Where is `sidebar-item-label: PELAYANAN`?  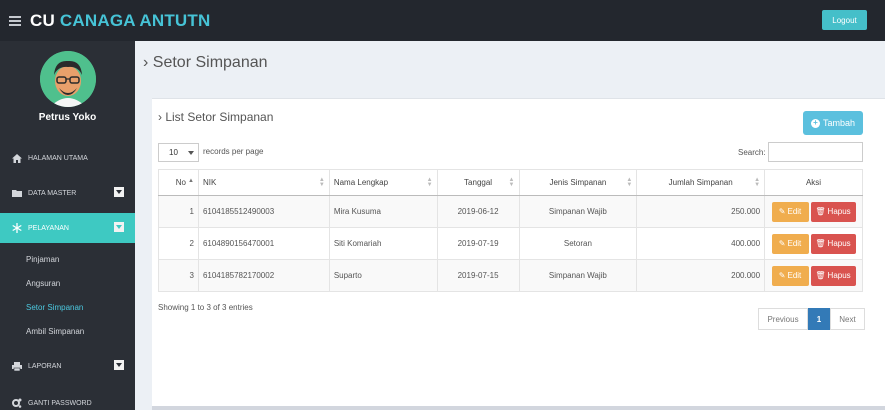 sidebar-item-label: PELAYANAN is located at coordinates (48, 228).